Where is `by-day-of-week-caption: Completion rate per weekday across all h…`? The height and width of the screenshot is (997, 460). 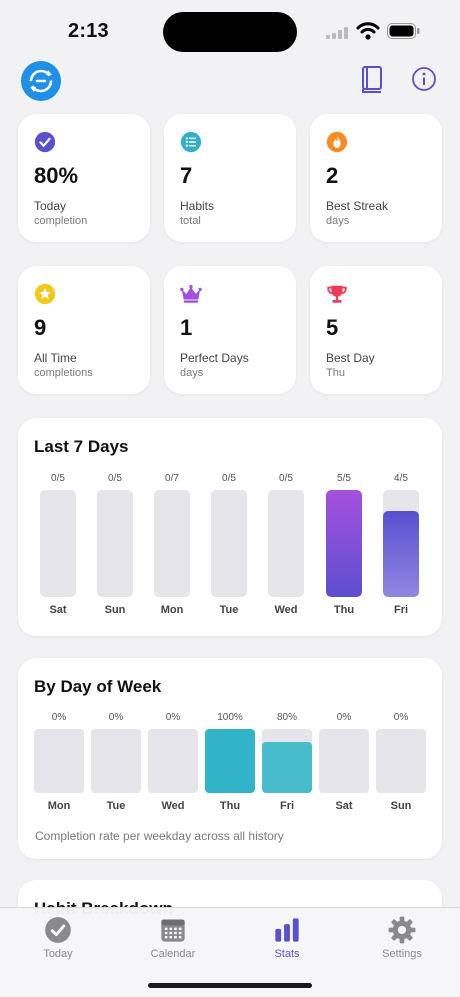 by-day-of-week-caption: Completion rate per weekday across all h… is located at coordinates (159, 836).